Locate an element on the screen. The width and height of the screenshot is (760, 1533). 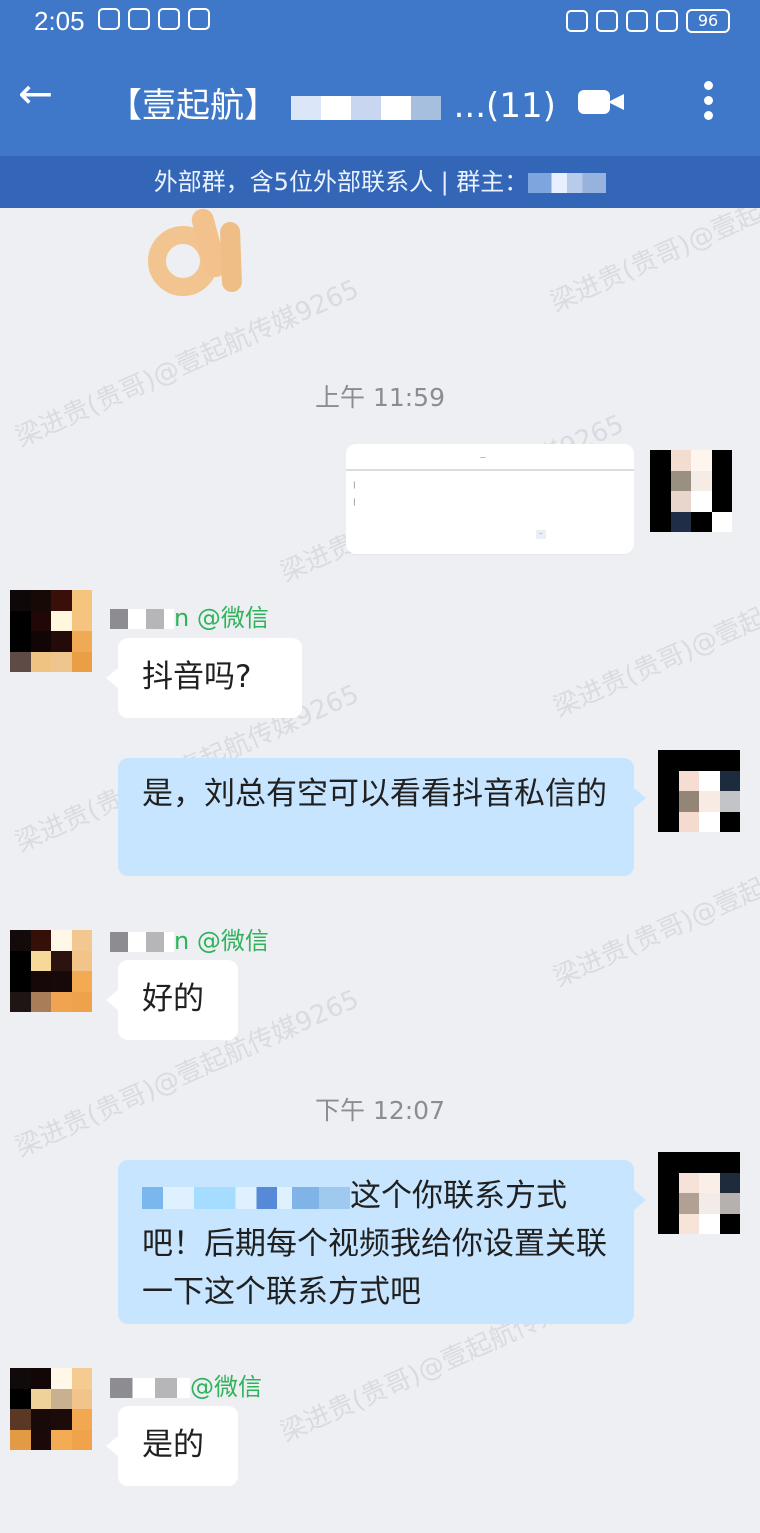
blurred-contact is located at coordinates (246, 1197).